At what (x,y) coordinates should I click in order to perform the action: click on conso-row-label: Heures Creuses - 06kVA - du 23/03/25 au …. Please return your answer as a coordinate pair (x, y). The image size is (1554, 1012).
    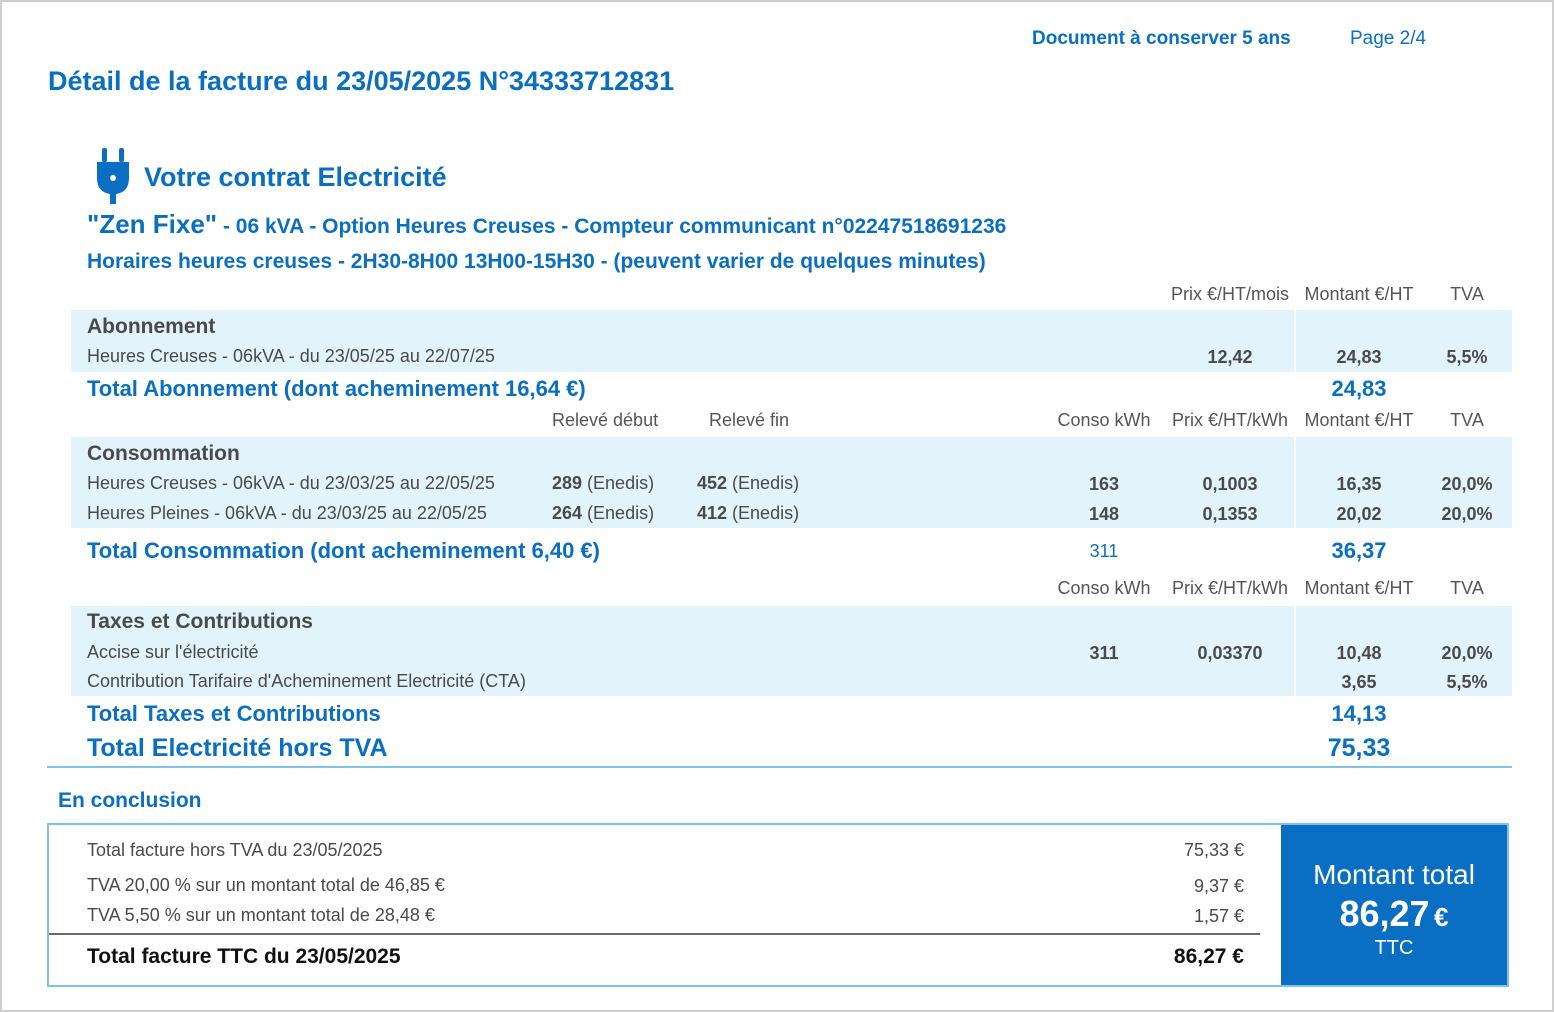
    Looking at the image, I should click on (291, 483).